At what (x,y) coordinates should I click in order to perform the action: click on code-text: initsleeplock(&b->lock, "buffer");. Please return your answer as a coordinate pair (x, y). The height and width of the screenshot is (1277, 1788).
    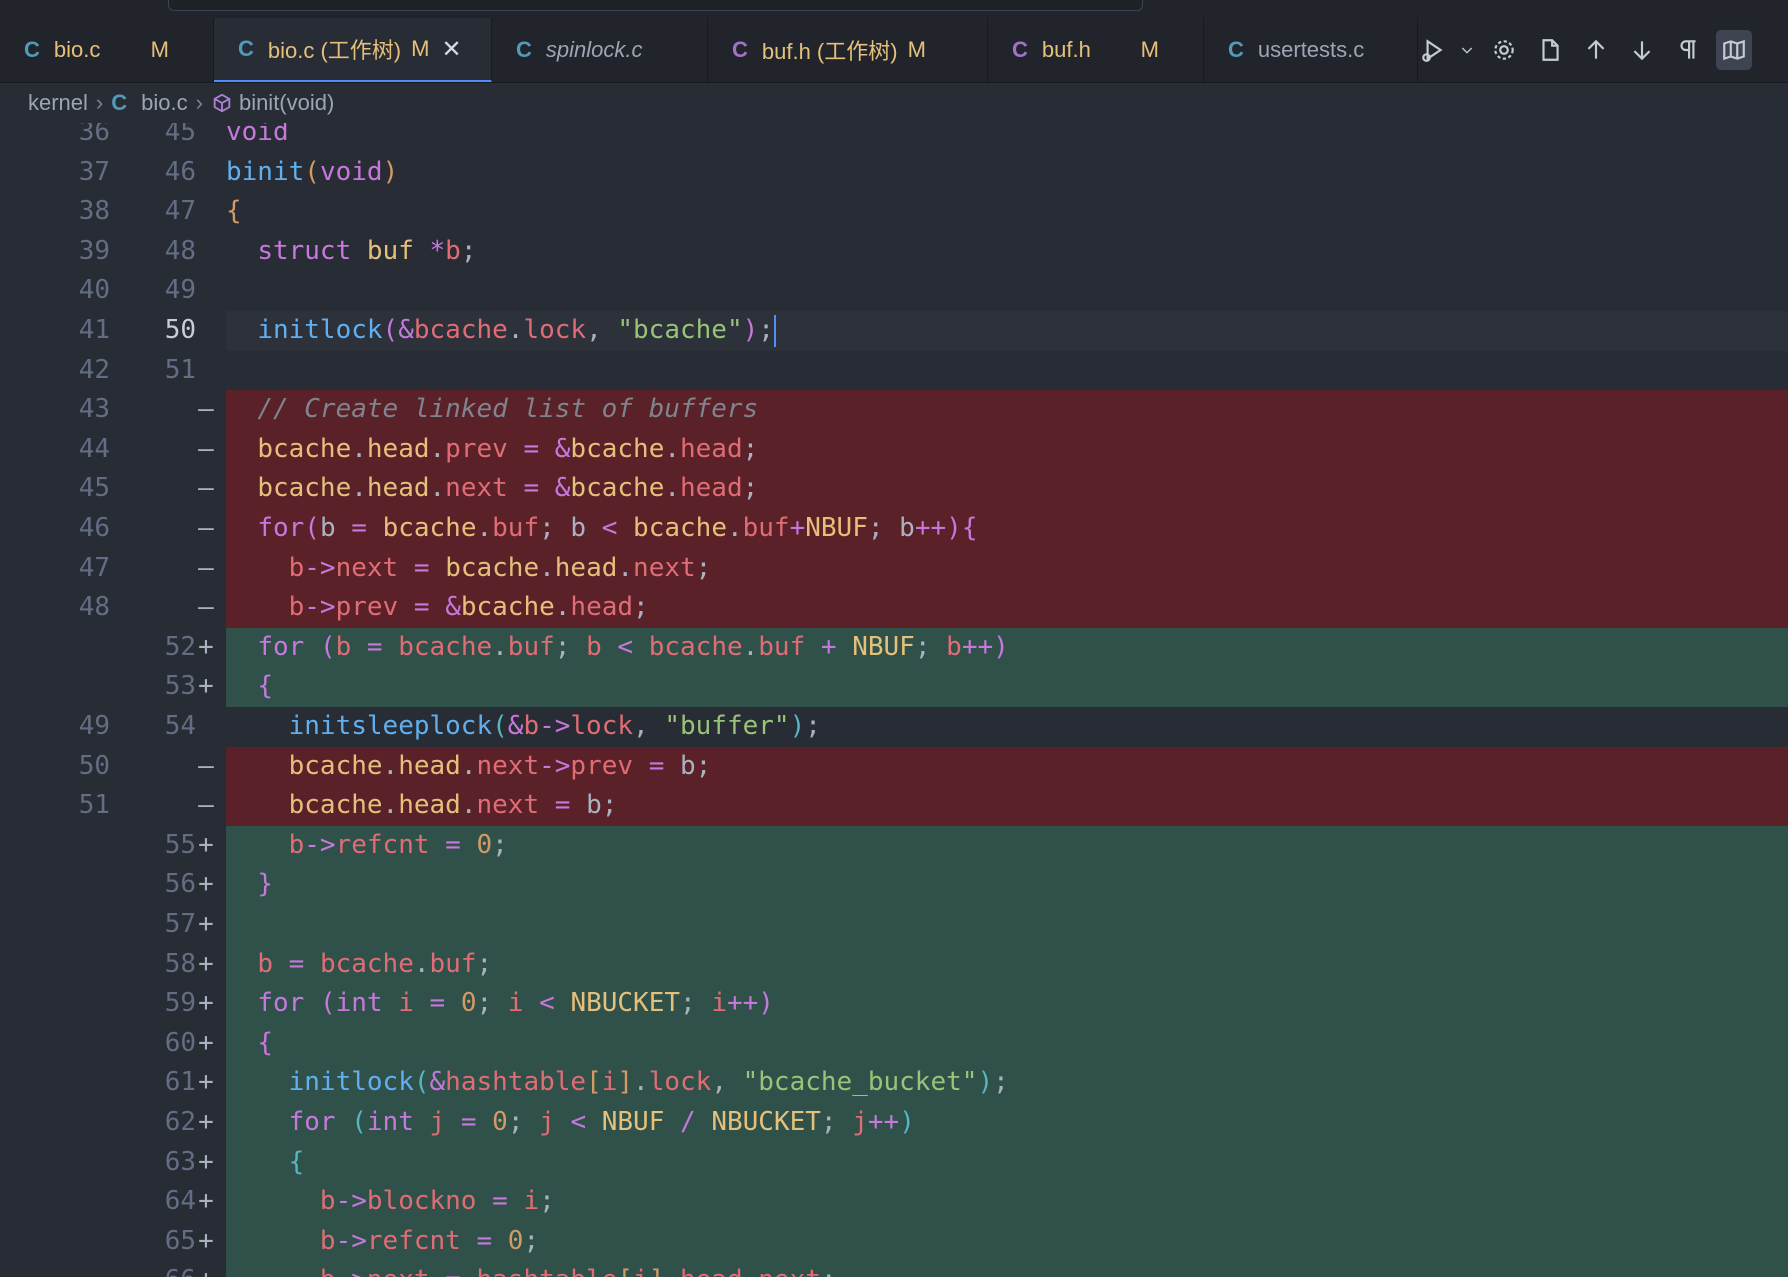
    Looking at the image, I should click on (1007, 727).